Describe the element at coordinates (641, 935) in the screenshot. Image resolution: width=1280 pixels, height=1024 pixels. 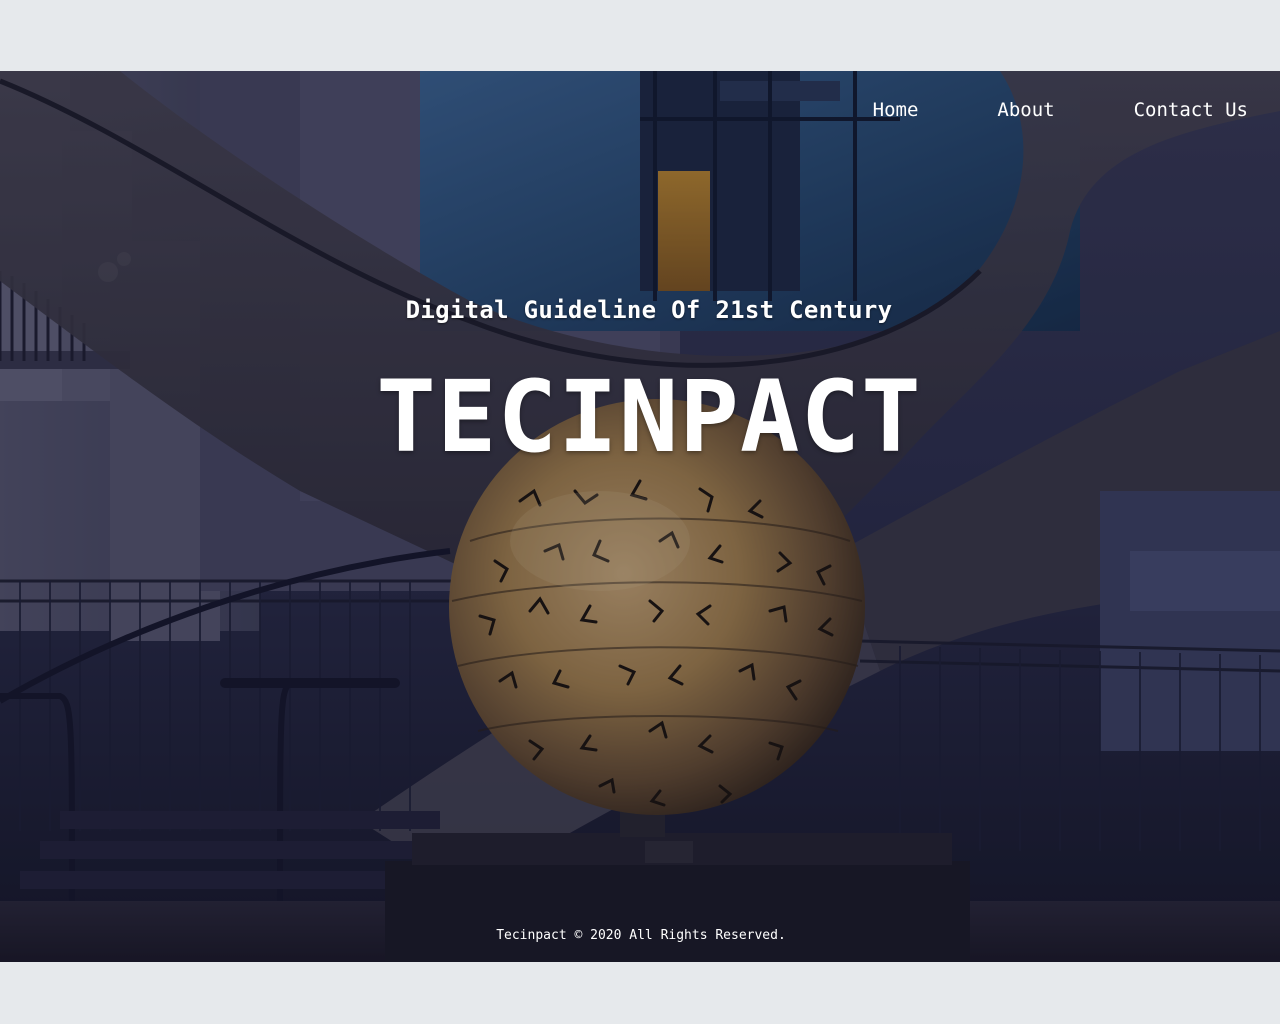
I see `footer-copyright: Tecinpact © 2020 All Rights Reserved.` at that location.